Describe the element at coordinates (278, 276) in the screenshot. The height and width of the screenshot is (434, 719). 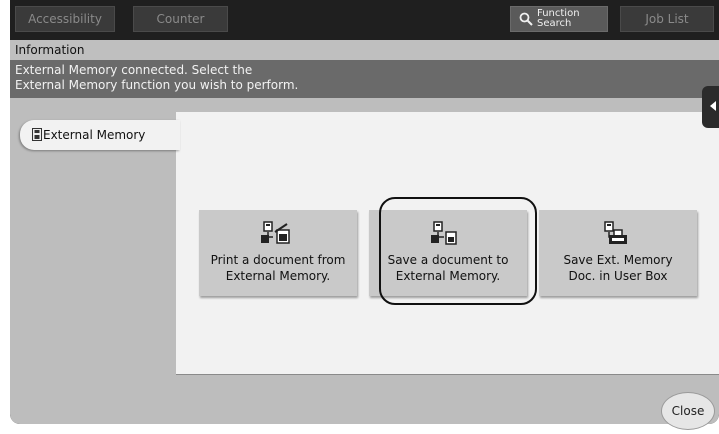
I see `print-from-memory-line2: External Memory.` at that location.